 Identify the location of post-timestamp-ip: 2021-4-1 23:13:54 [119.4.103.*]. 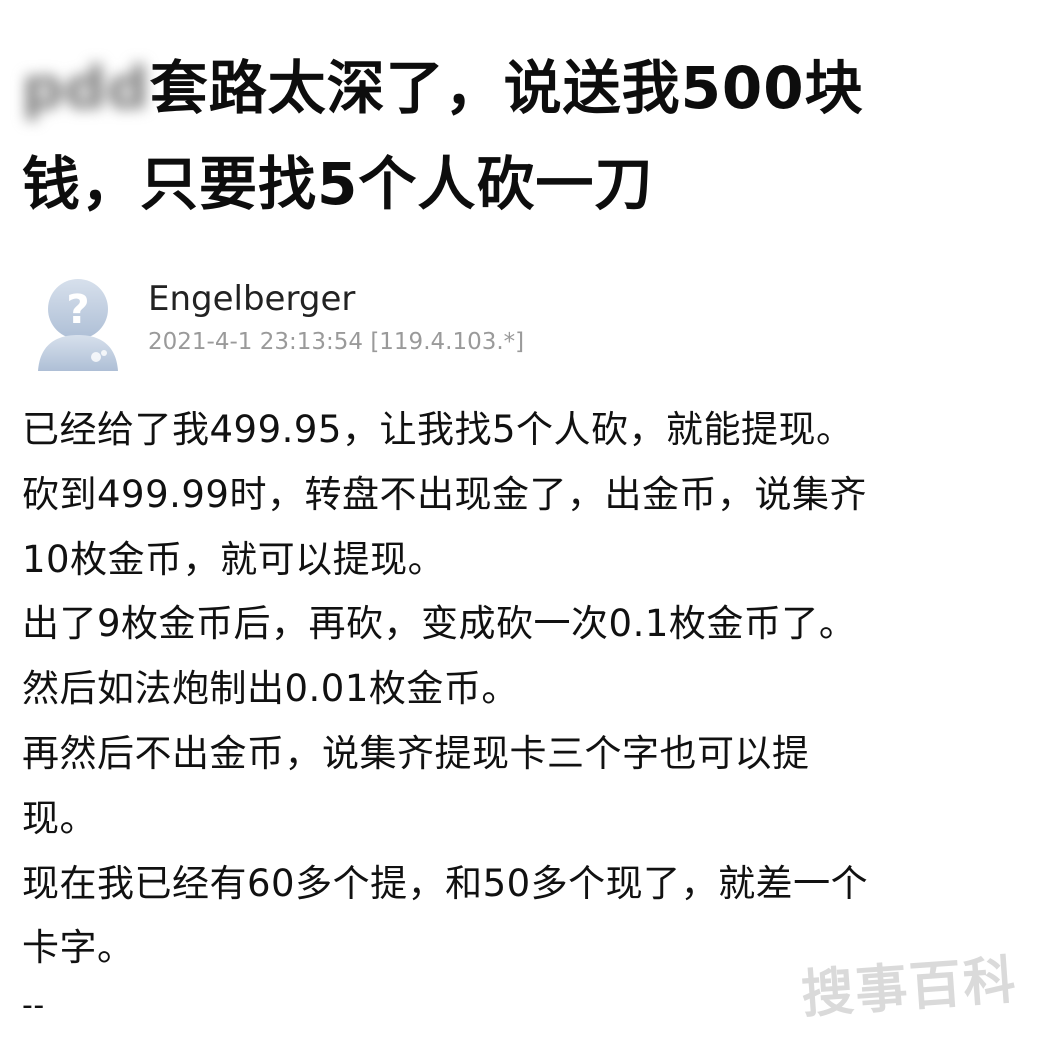
(336, 342).